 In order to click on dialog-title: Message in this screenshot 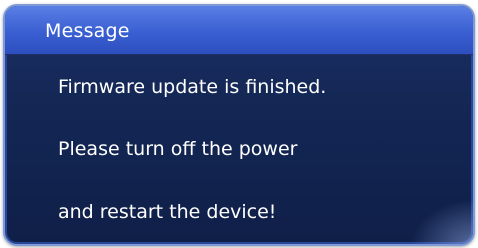, I will do `click(87, 31)`.